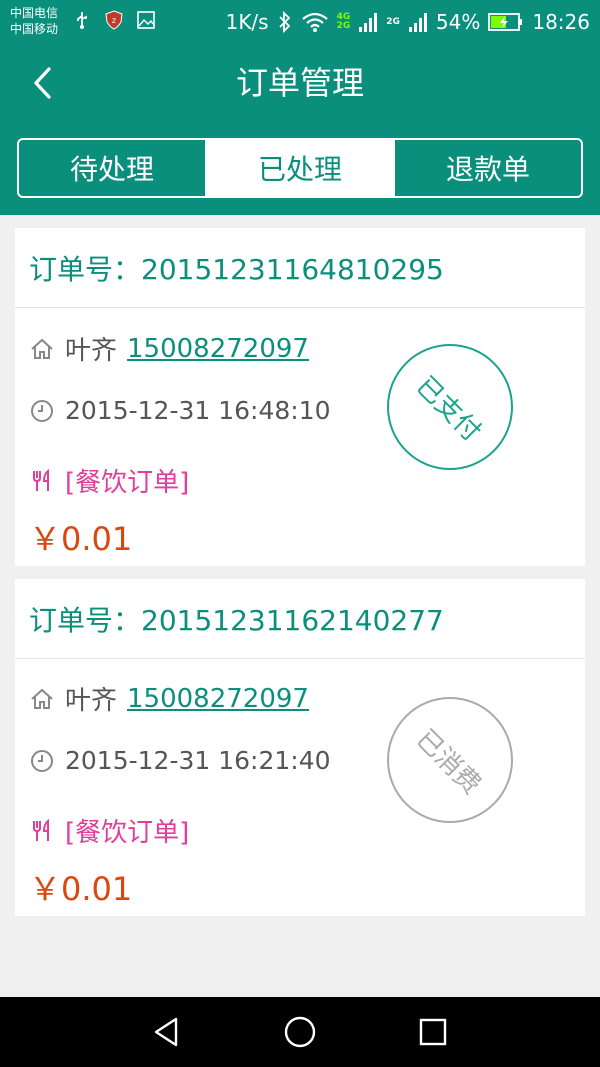  Describe the element at coordinates (343, 26) in the screenshot. I see `net-2g-tag: 2G` at that location.